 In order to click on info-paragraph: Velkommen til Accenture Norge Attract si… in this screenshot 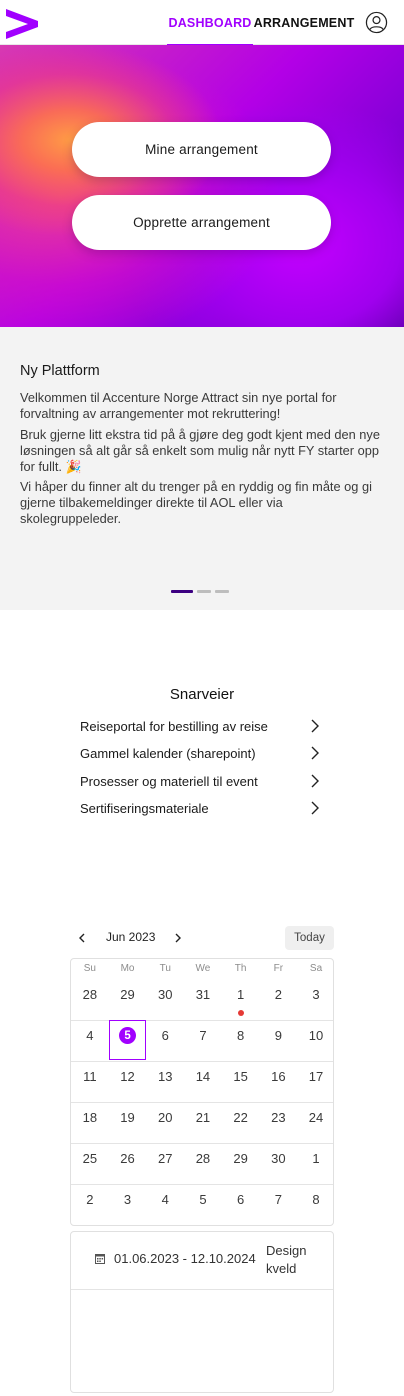, I will do `click(178, 405)`.